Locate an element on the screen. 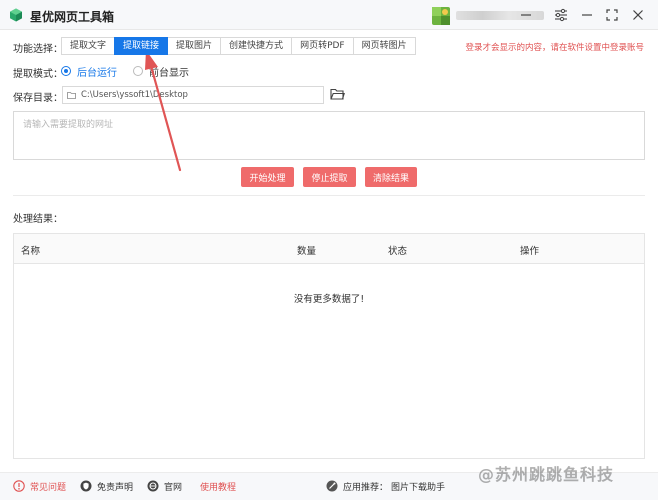  tab-web-to-image: 网页转图片 is located at coordinates (384, 46).